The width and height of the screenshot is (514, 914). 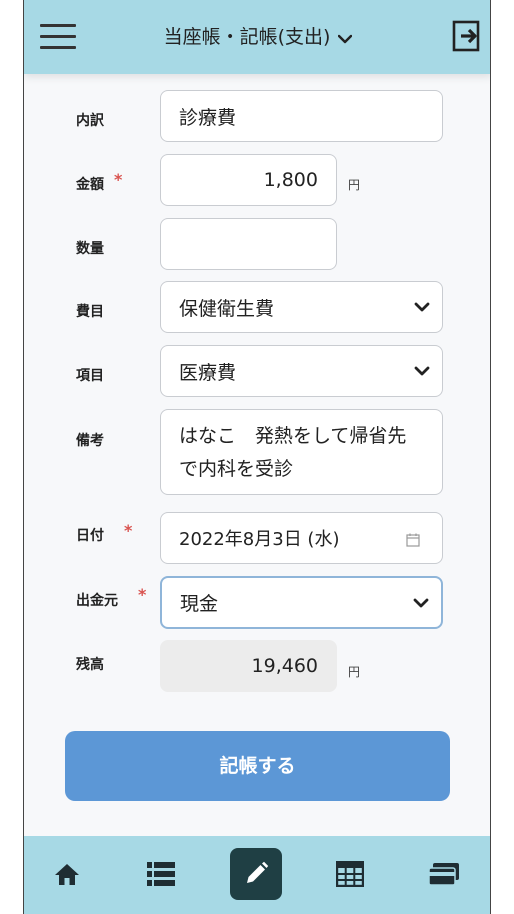 What do you see at coordinates (58, 37) in the screenshot?
I see `hamburger-menu-icon` at bounding box center [58, 37].